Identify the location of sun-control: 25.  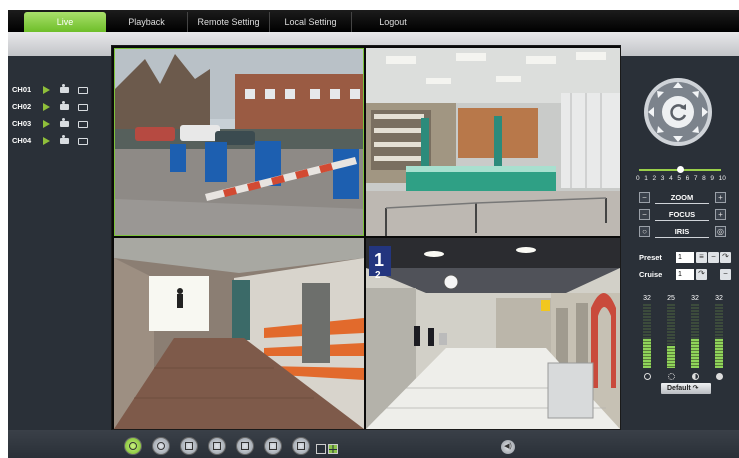
(671, 337).